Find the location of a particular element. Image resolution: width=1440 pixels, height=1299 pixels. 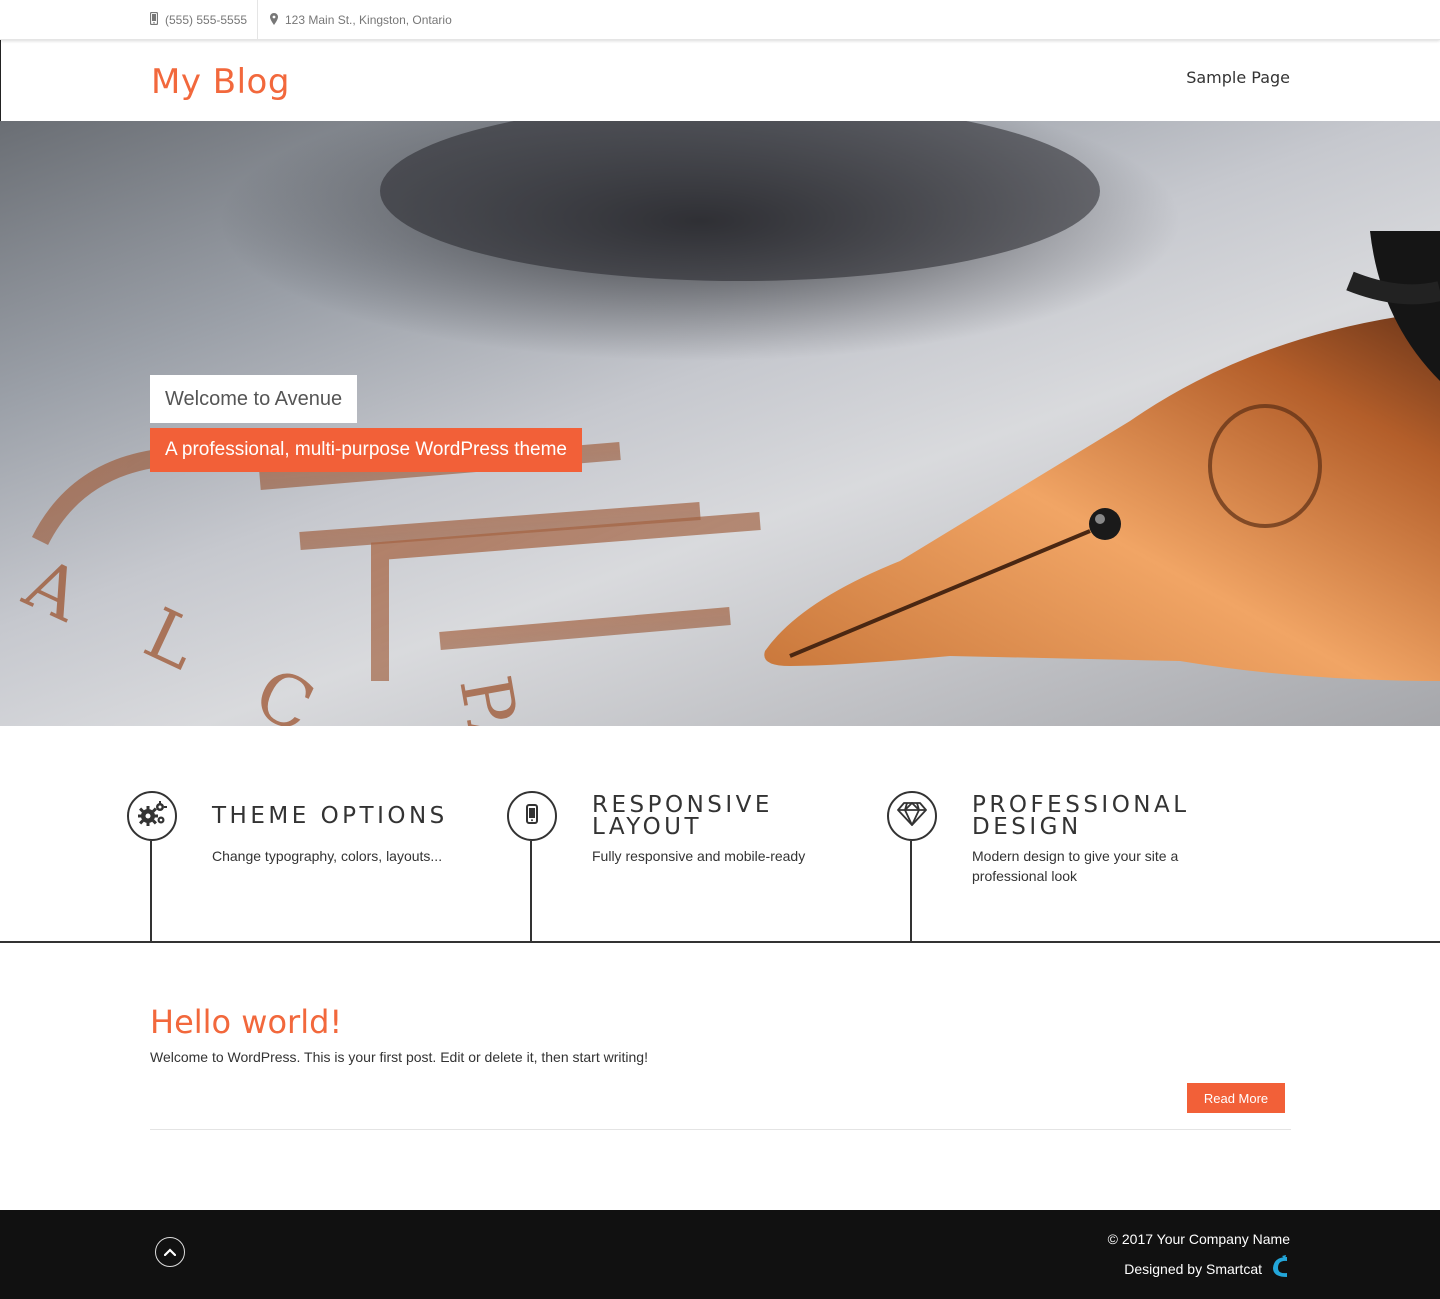

copyright-text: © 2017 Your Company Name is located at coordinates (1198, 1239).